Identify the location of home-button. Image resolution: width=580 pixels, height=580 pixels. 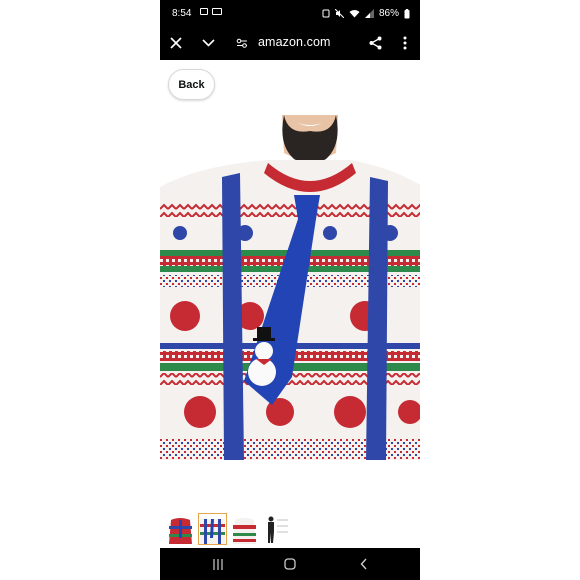
(290, 564).